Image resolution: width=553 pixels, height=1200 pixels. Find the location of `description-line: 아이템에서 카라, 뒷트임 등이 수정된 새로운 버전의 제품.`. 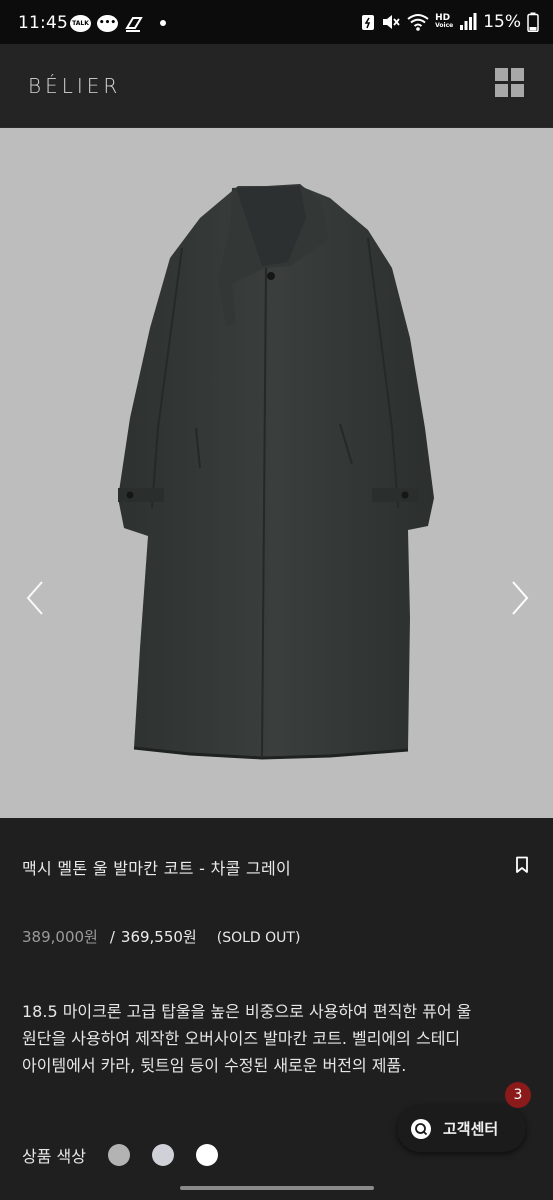

description-line: 아이템에서 카라, 뒷트임 등이 수정된 새로운 버전의 제품. is located at coordinates (214, 1065).